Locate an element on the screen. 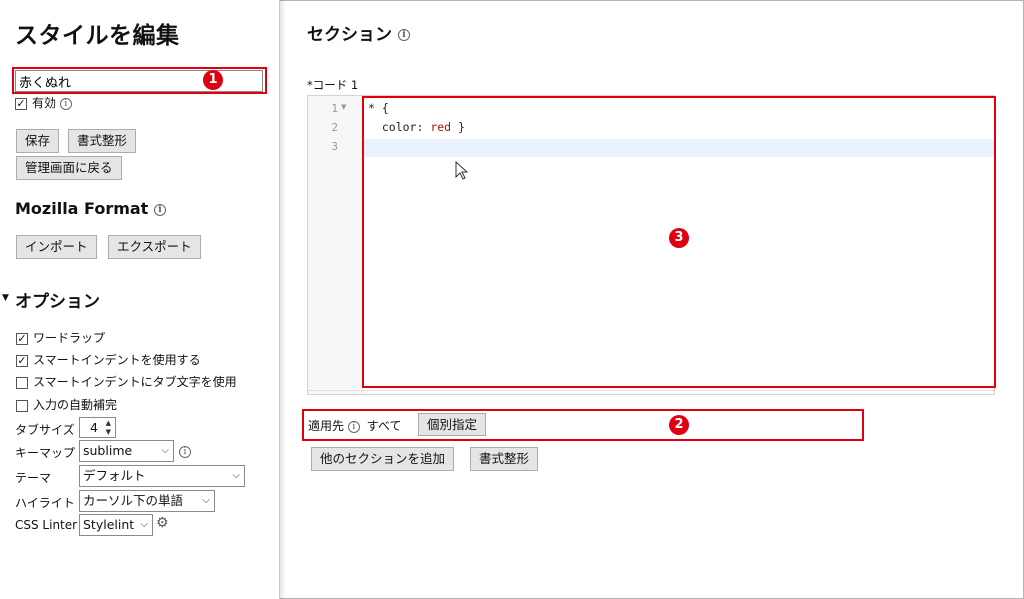  export-button: エクスポート is located at coordinates (154, 247).